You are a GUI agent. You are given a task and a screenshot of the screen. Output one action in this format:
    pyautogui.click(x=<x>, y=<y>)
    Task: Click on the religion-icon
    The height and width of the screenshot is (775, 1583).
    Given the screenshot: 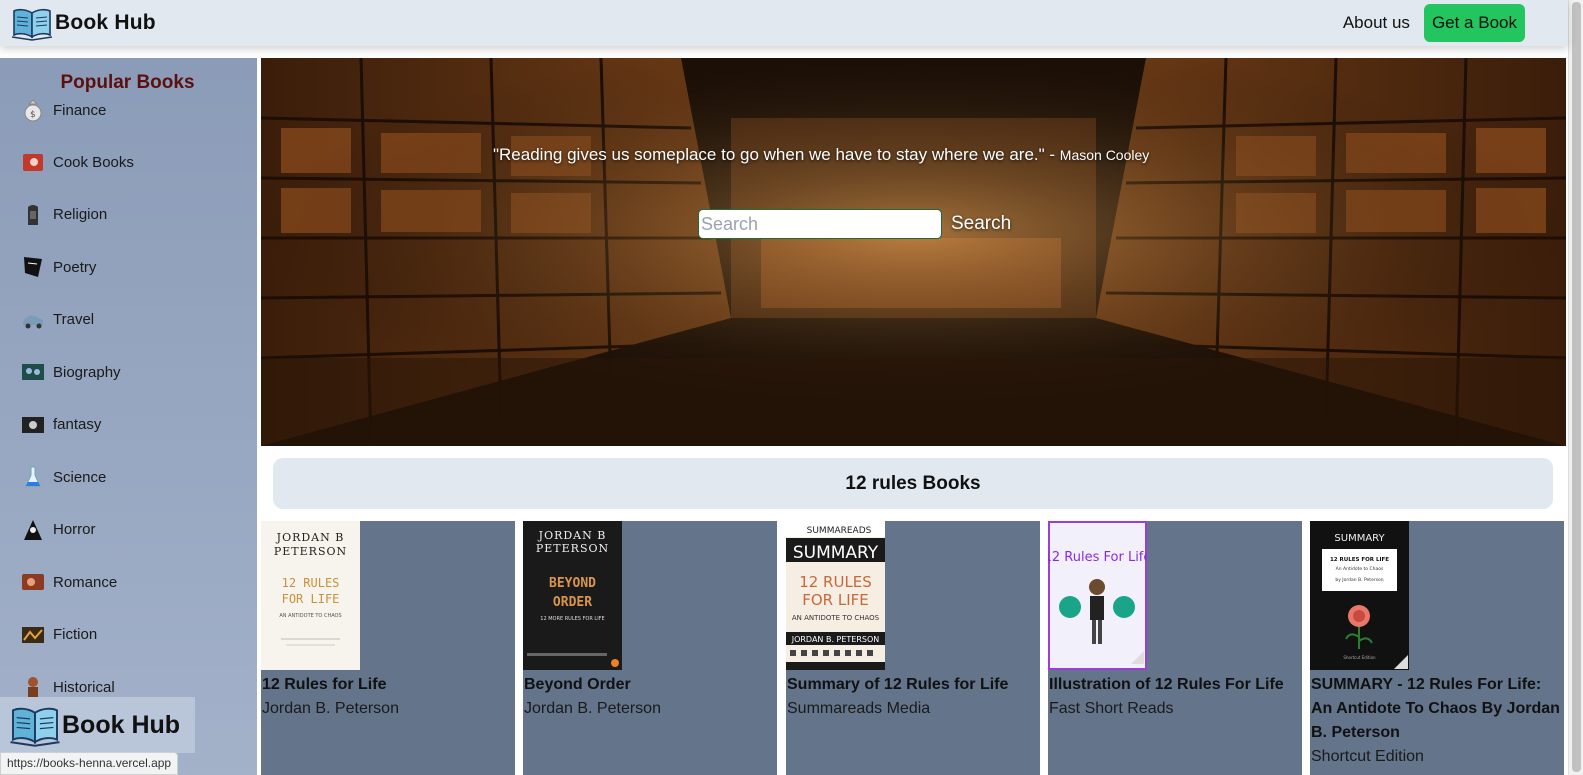 What is the action you would take?
    pyautogui.click(x=33, y=215)
    